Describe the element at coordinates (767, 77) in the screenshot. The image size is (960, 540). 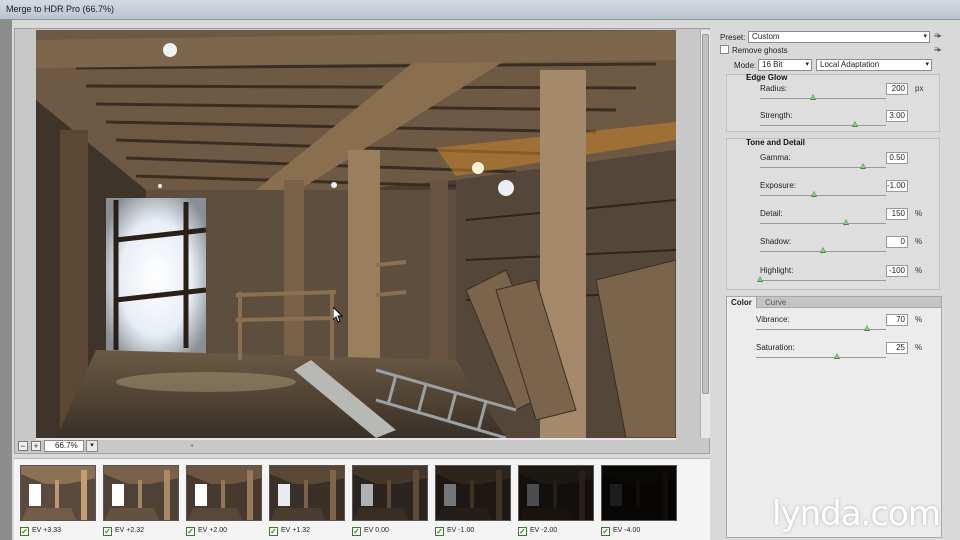
I see `edge-glow-title: Edge Glow` at that location.